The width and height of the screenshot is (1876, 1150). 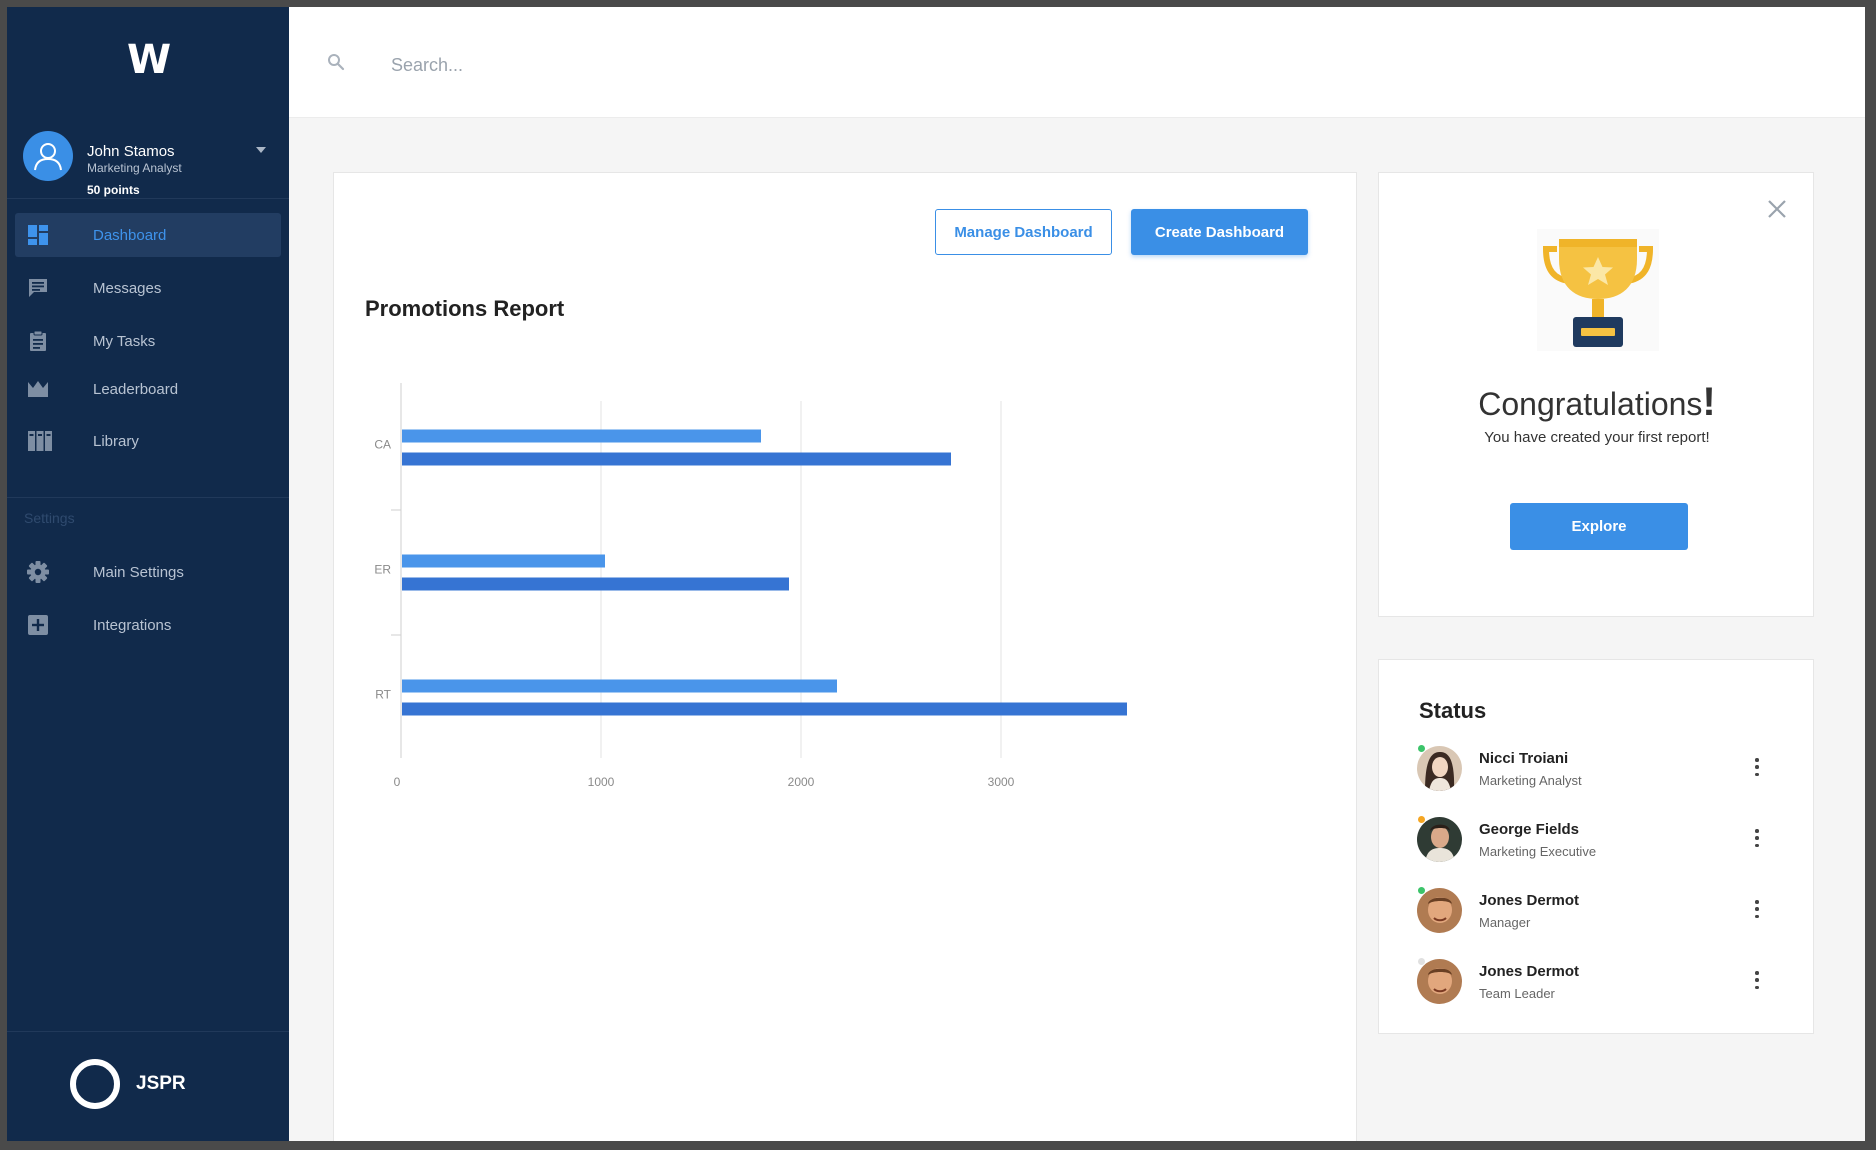 I want to click on settings-section-label: Settings, so click(x=49, y=518).